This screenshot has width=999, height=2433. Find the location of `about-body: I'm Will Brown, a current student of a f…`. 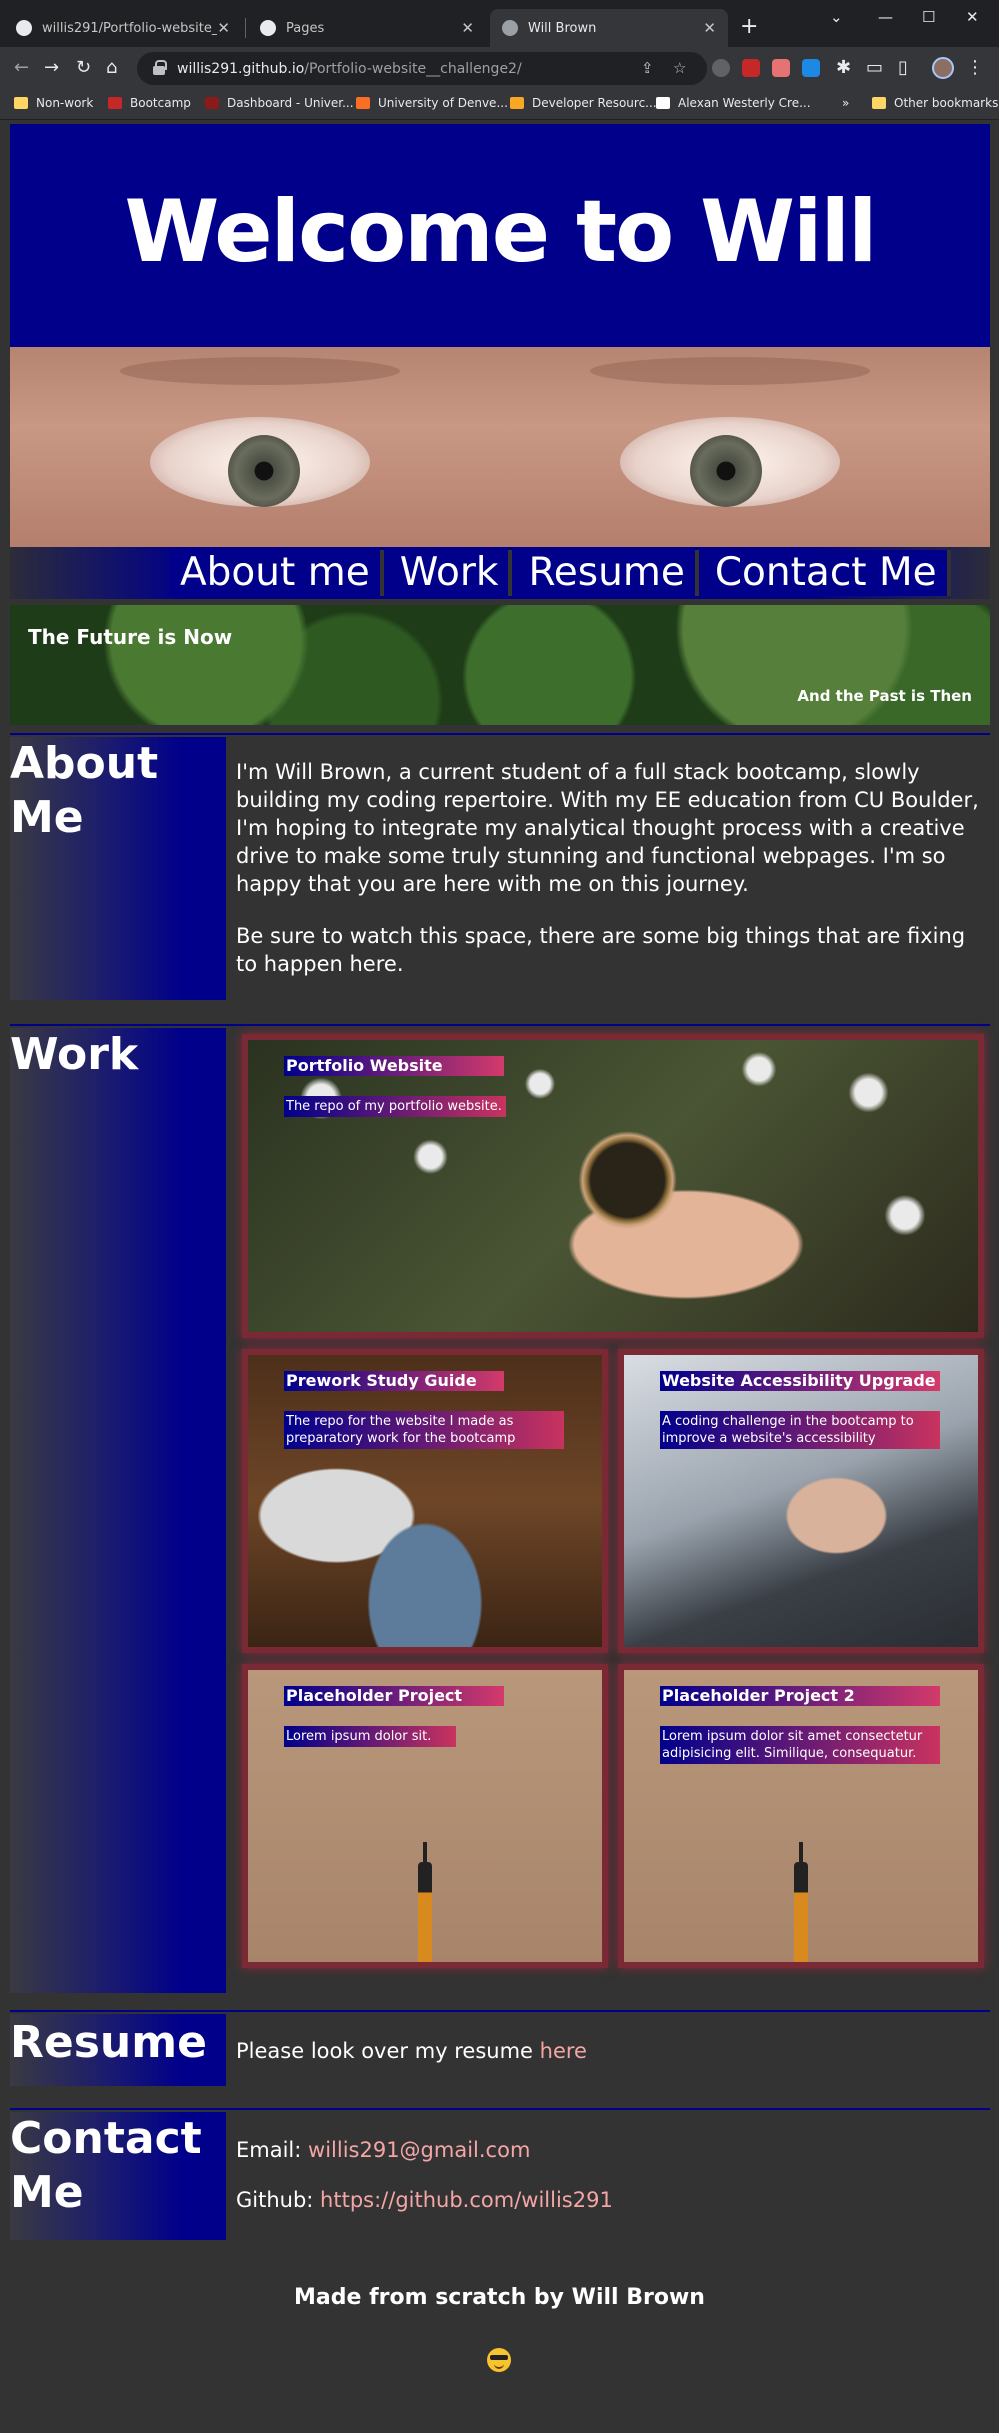

about-body: I'm Will Brown, a current student of a f… is located at coordinates (611, 880).